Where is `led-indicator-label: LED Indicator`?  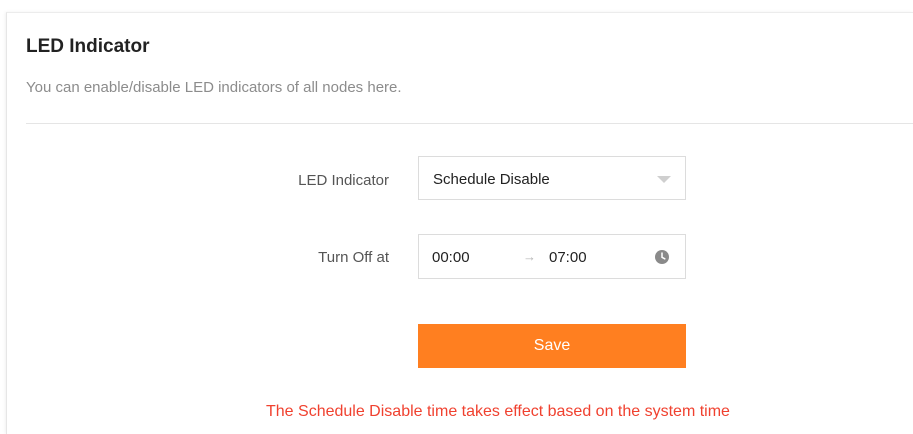
led-indicator-label: LED Indicator is located at coordinates (343, 180).